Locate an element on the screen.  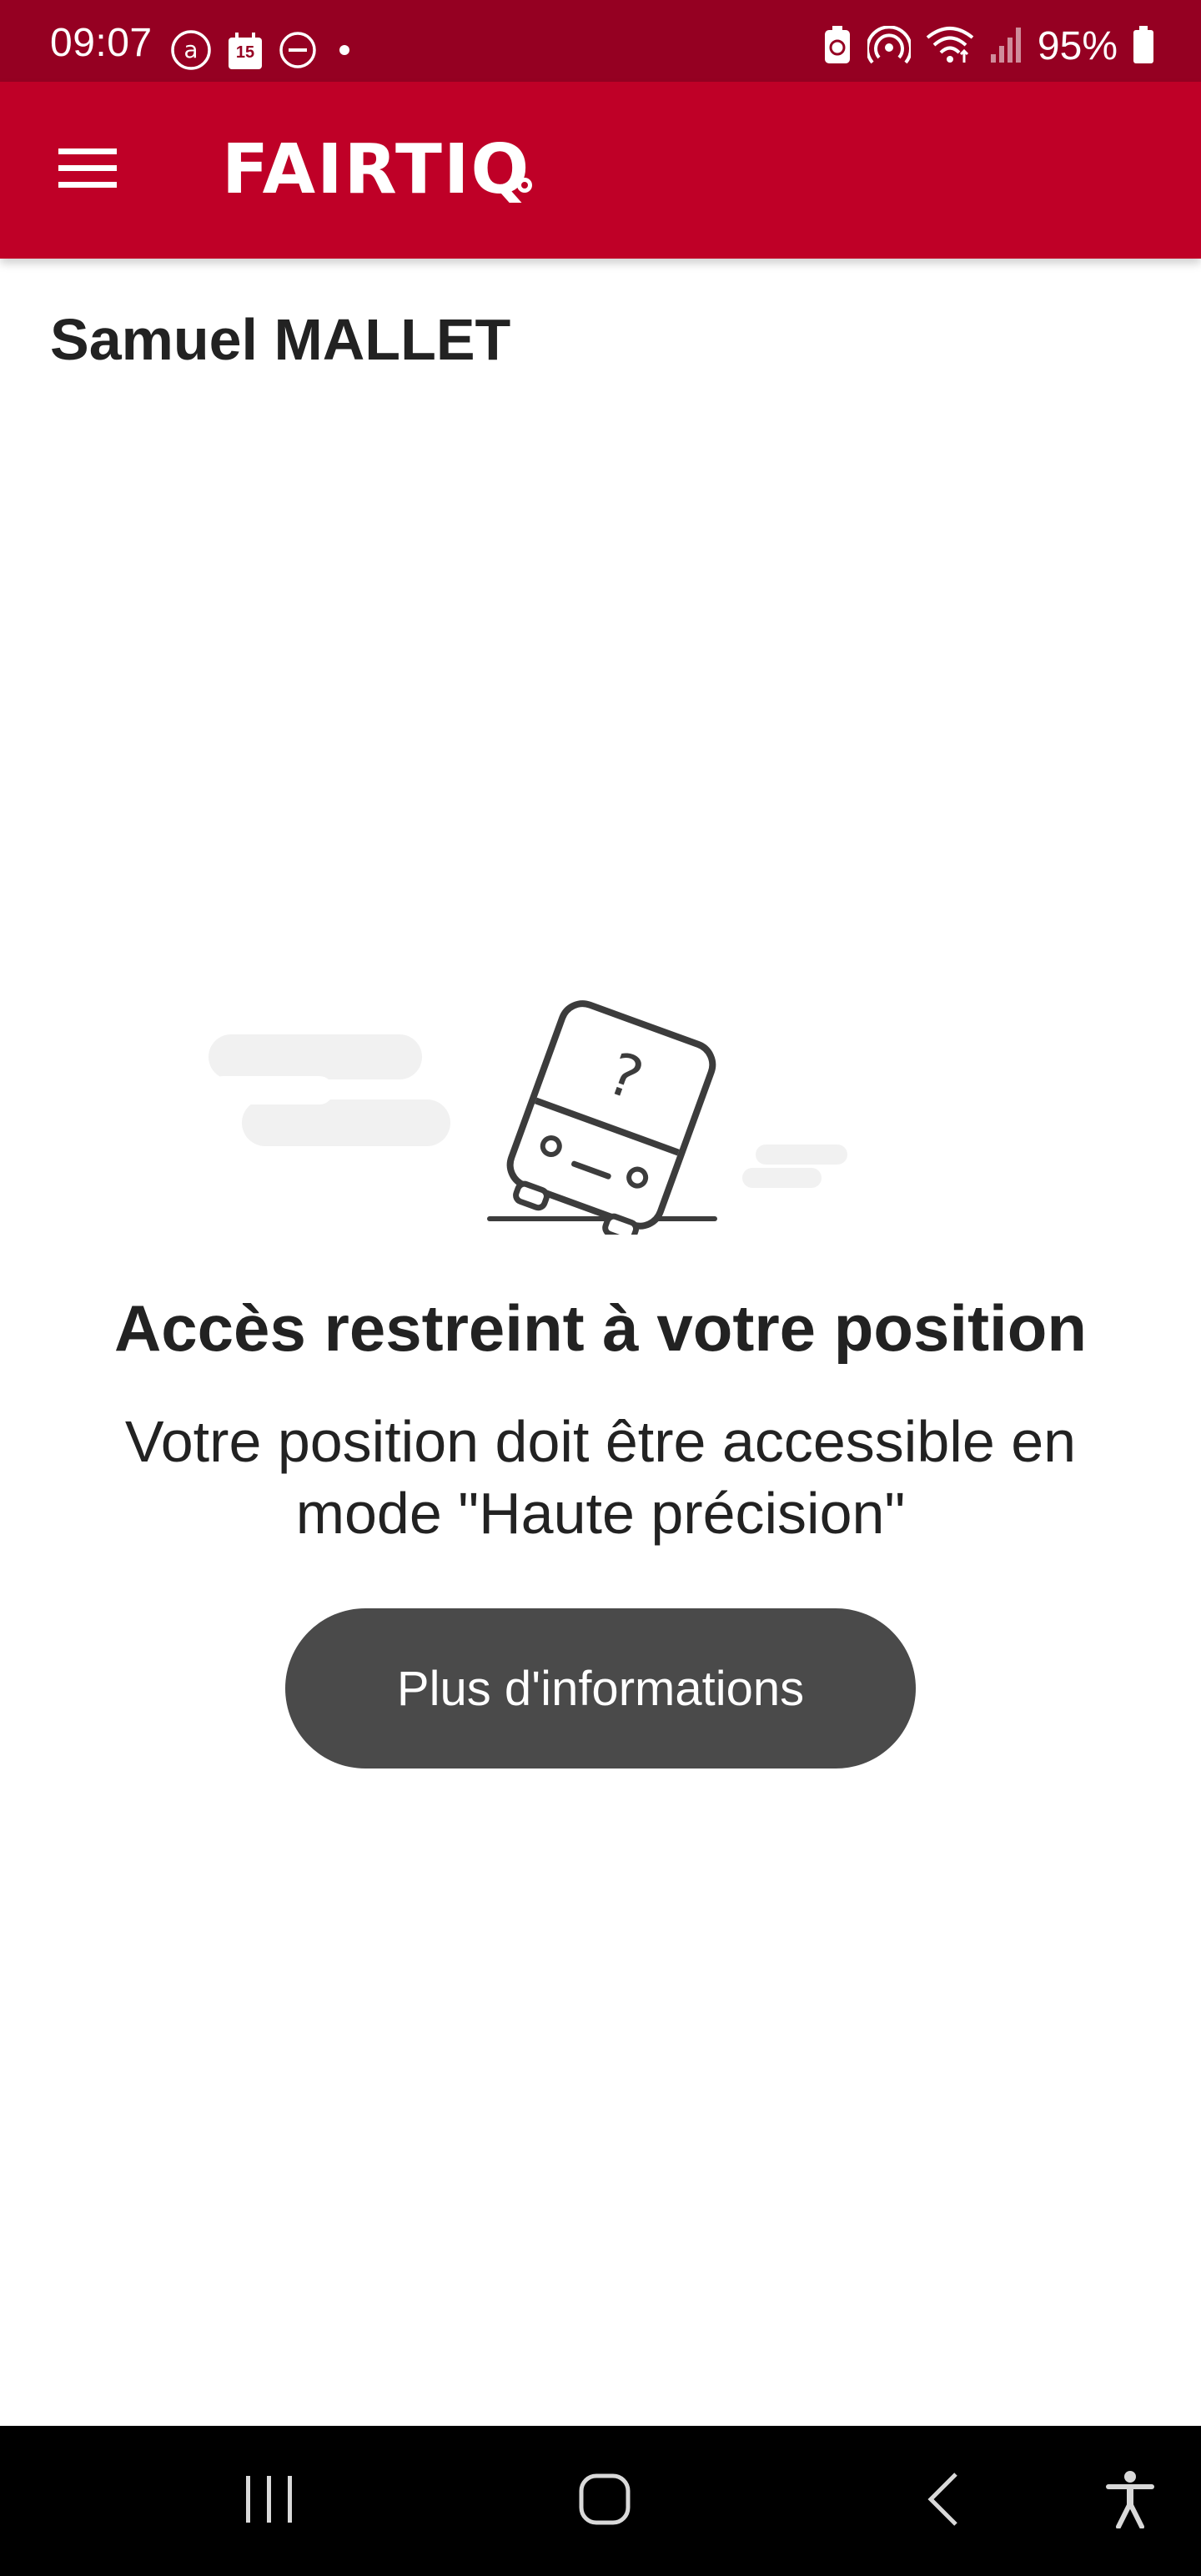
tilted-bus-question-mark-illustration: ? is located at coordinates (526, 1114).